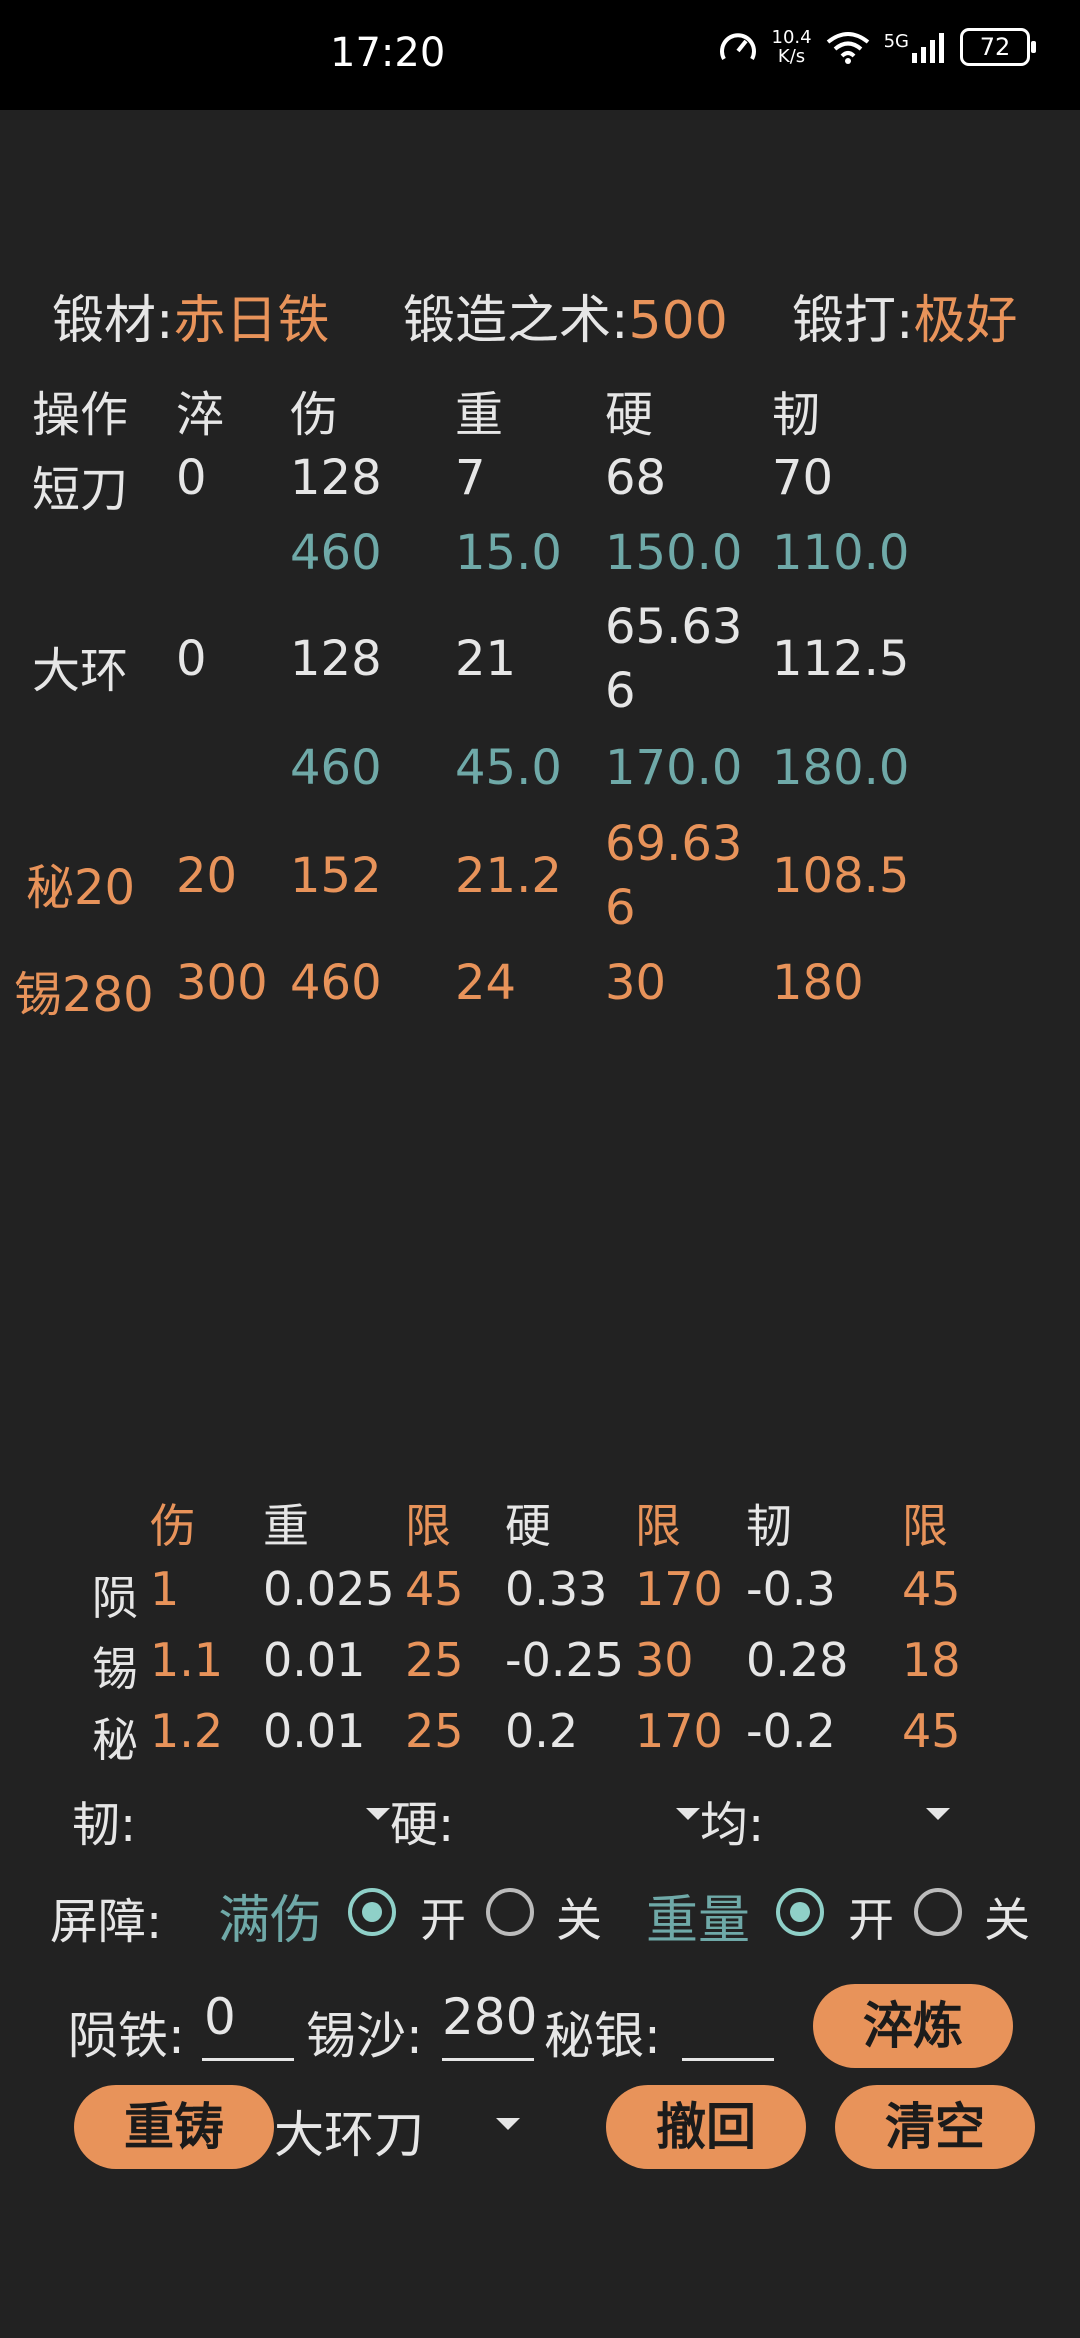 The width and height of the screenshot is (1080, 2338). What do you see at coordinates (602, 2036) in the screenshot?
I see `silver-label: 秘银:` at bounding box center [602, 2036].